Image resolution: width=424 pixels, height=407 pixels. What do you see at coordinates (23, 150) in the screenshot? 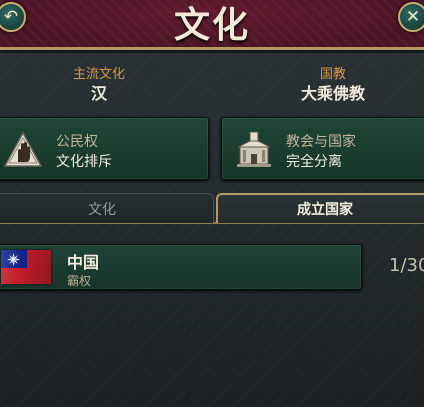
I see `raised-hand-icon` at bounding box center [23, 150].